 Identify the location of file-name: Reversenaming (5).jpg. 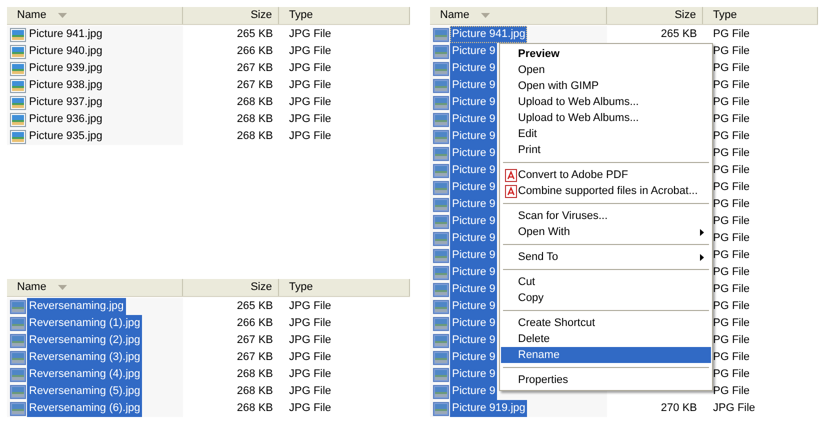
(84, 391).